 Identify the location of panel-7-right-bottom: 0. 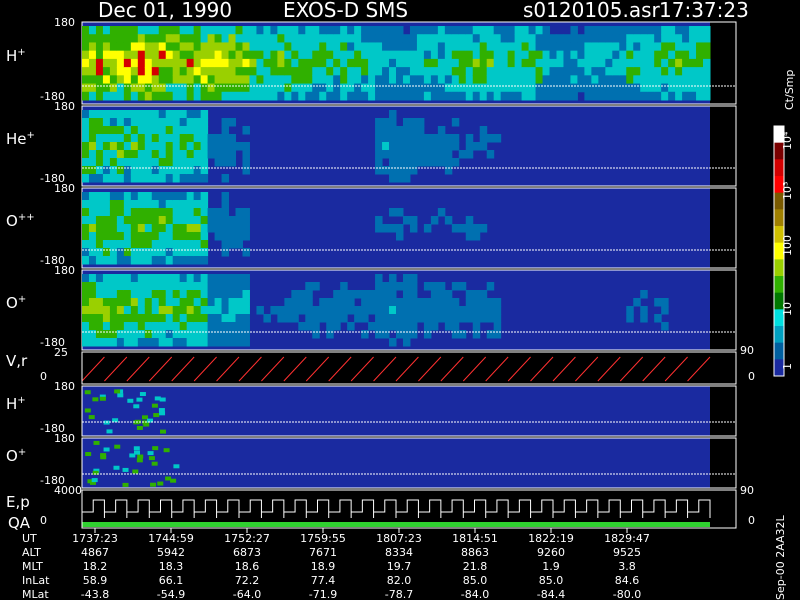
(751, 520).